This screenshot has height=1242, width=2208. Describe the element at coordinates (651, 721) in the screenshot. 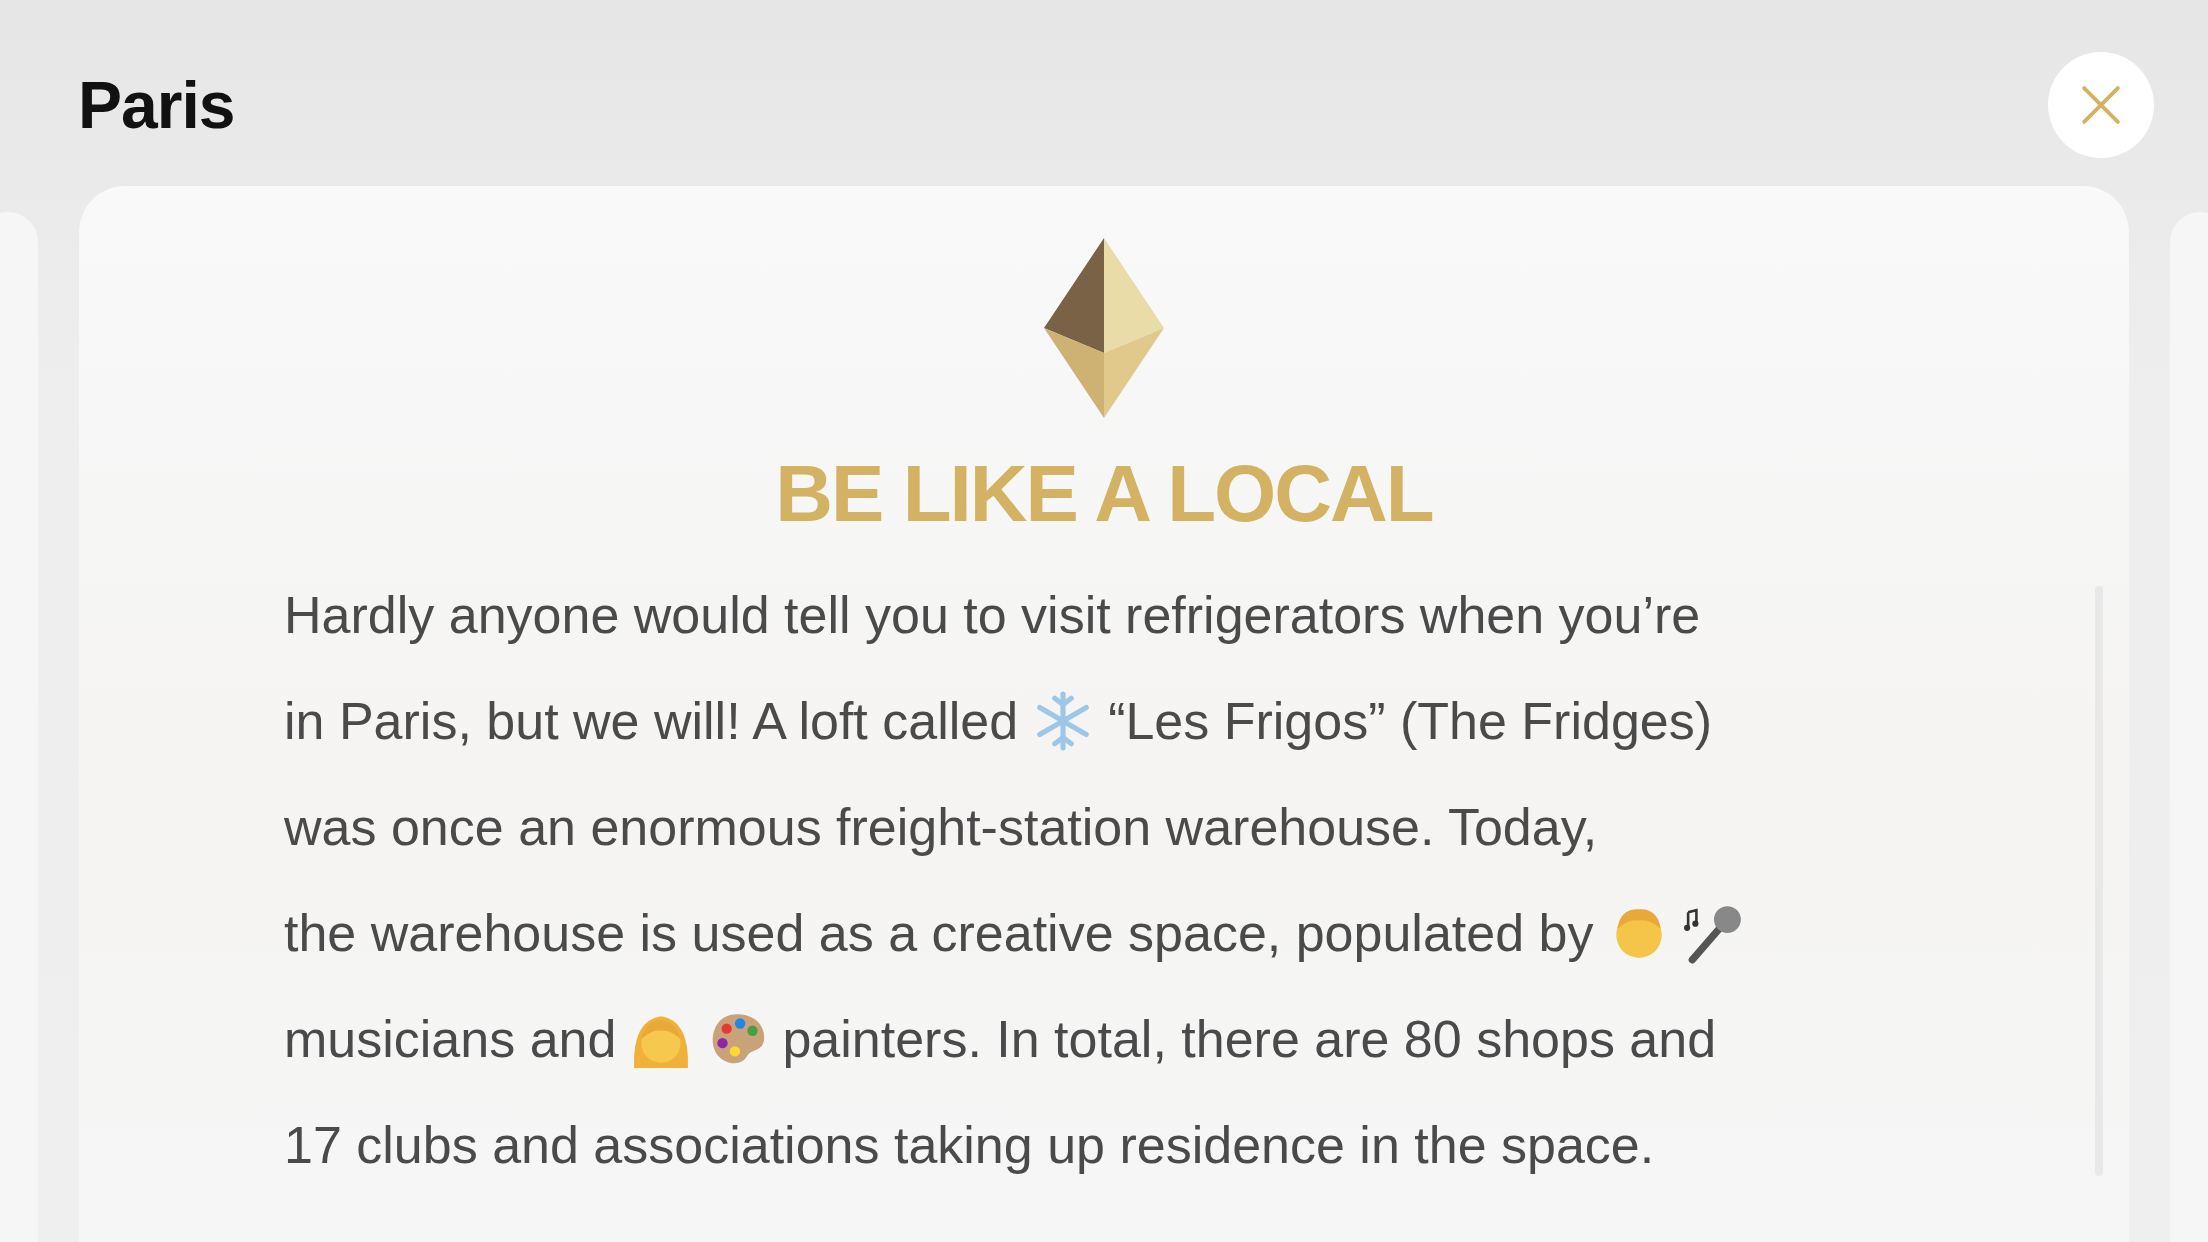

I see `body-text: in Paris, but we will! A loft called` at that location.